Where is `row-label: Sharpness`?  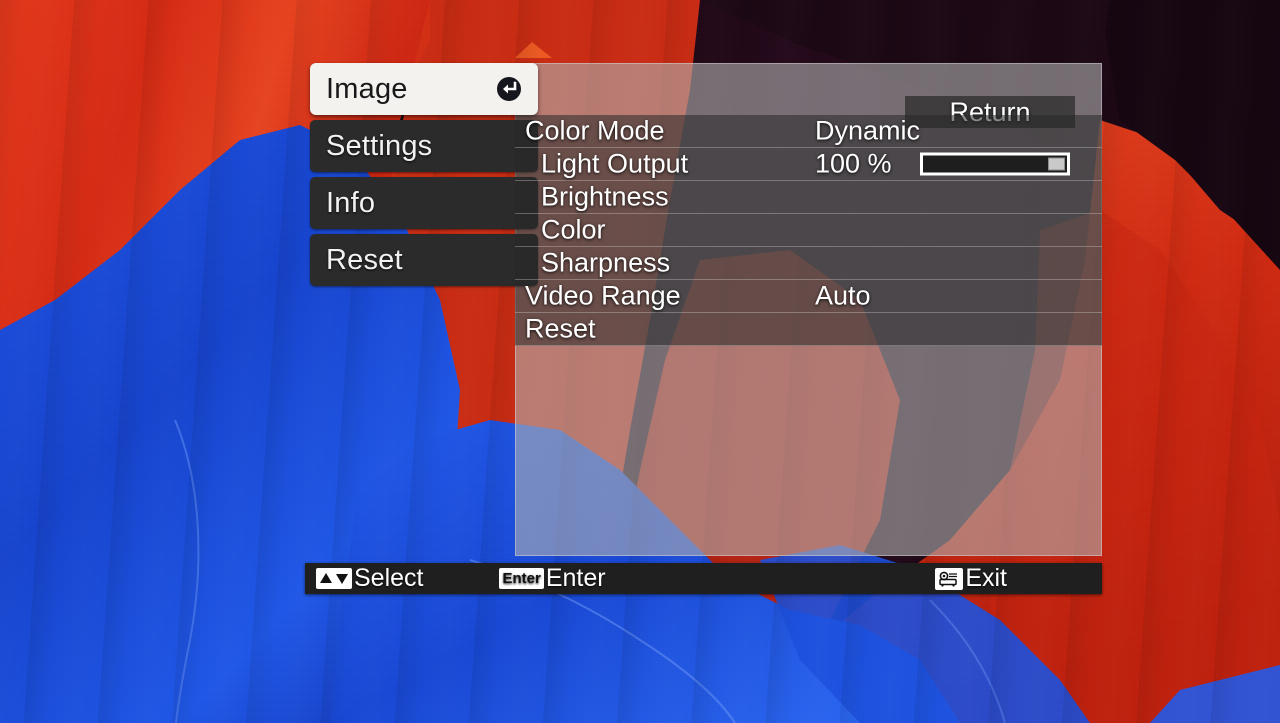 row-label: Sharpness is located at coordinates (606, 262).